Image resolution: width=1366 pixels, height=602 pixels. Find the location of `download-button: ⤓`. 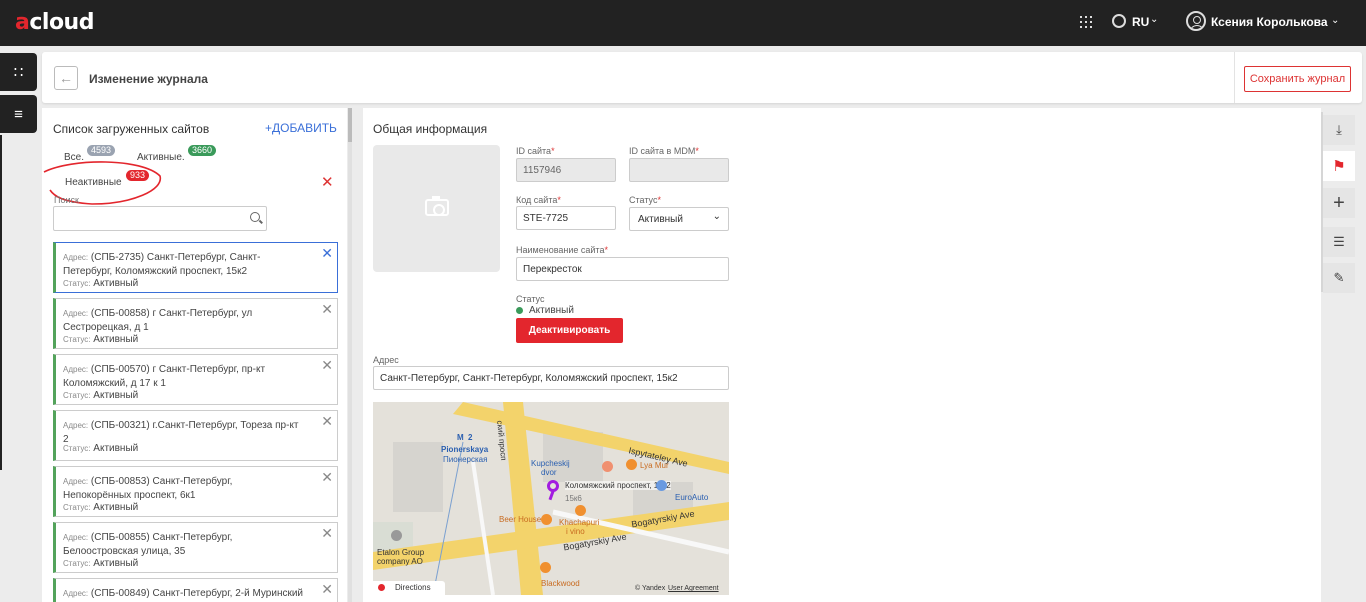

download-button: ⤓ is located at coordinates (1339, 130).